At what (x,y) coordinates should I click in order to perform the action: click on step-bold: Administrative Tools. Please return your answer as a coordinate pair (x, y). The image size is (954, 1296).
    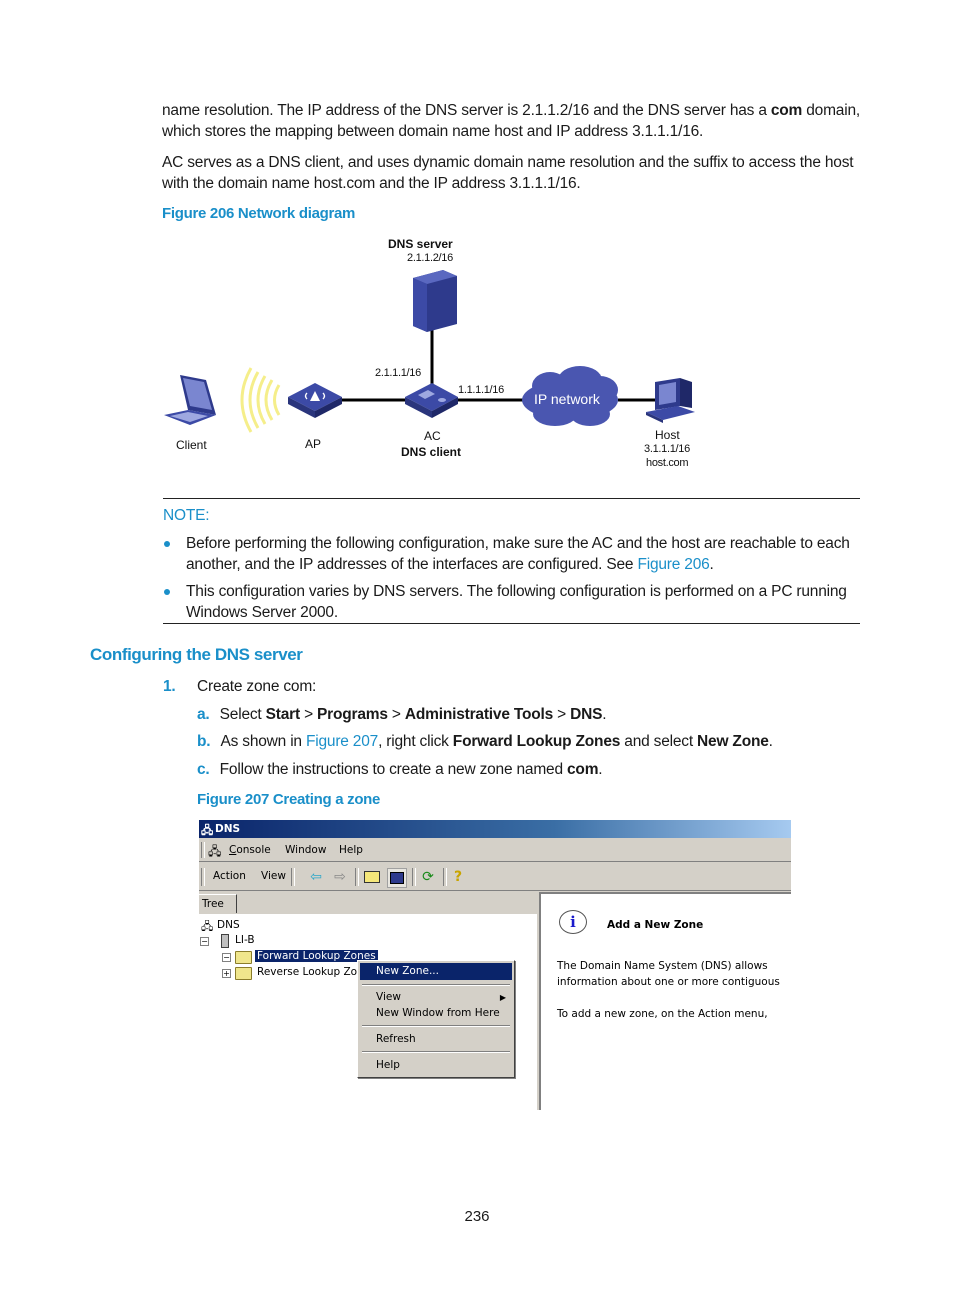
    Looking at the image, I should click on (479, 714).